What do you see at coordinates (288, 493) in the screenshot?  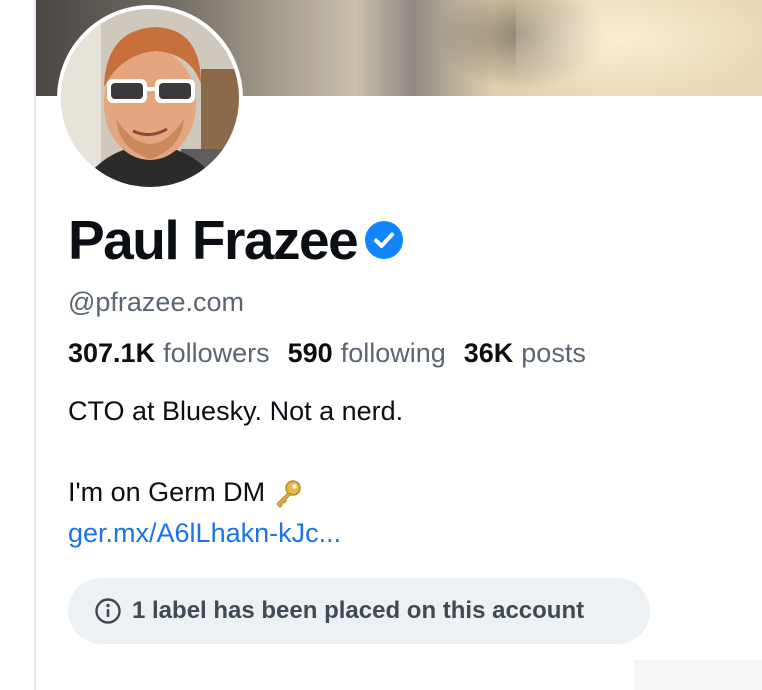 I see `key-icon` at bounding box center [288, 493].